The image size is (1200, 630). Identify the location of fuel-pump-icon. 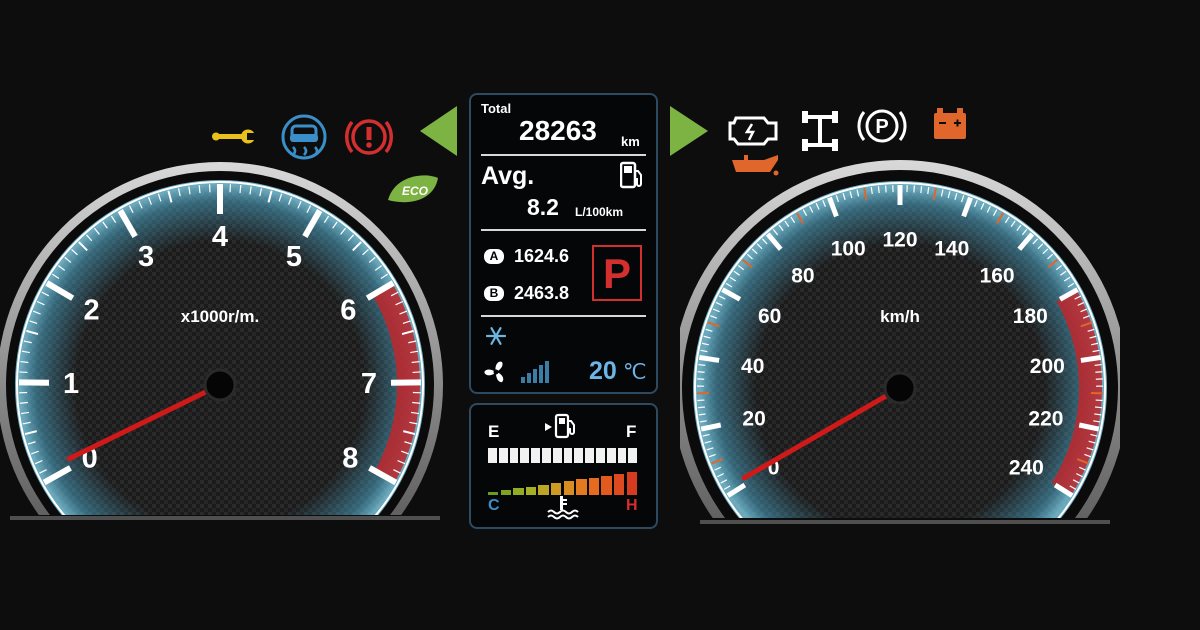
(631, 175).